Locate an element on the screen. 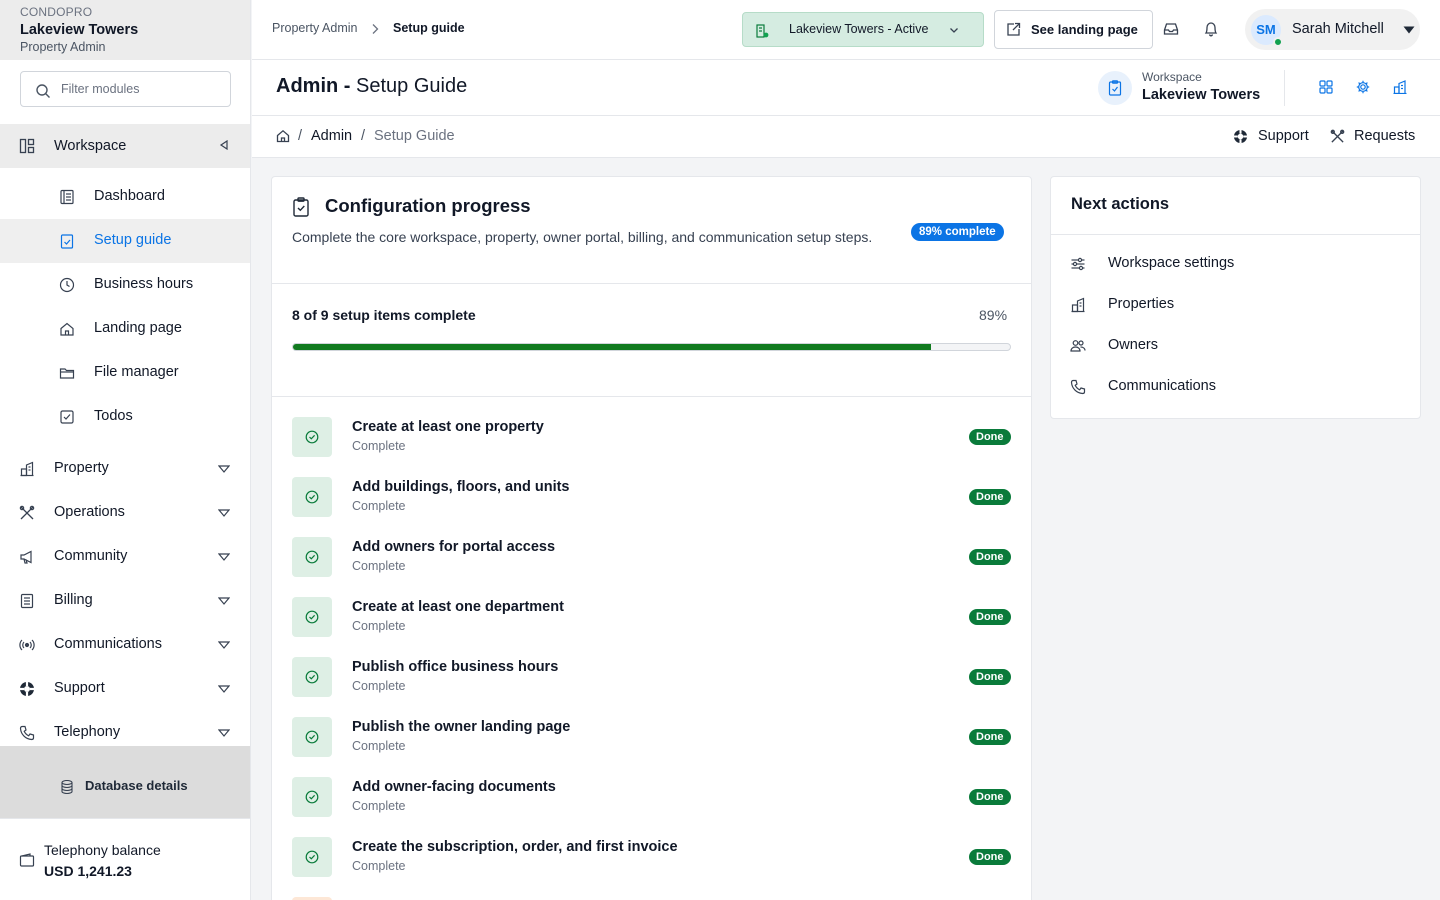  online-status-dot is located at coordinates (1278, 42).